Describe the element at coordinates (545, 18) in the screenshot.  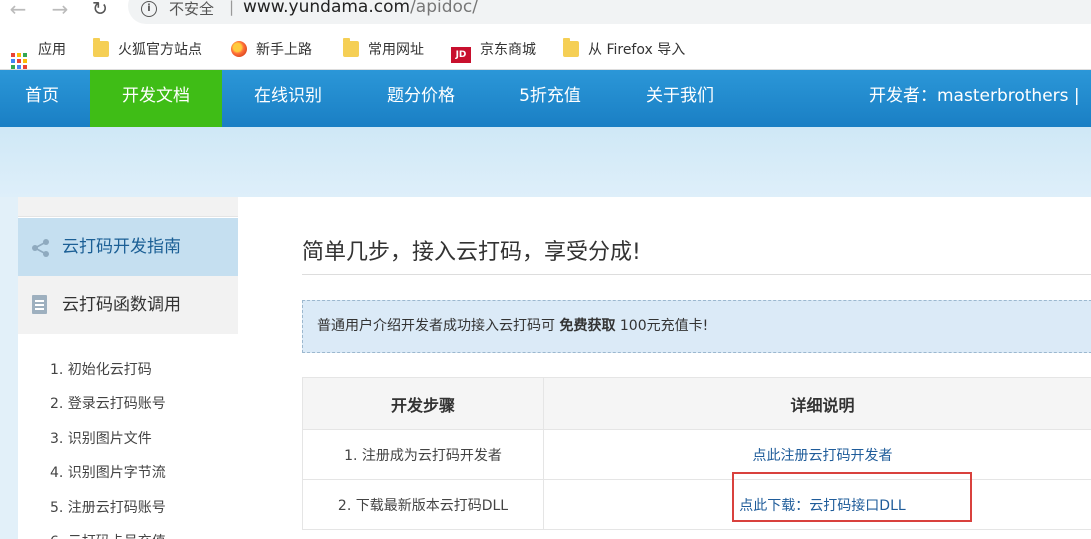
I see `browser-toolbar: ← → ↻ i 不安全 | www.yundama.com/apidoc/` at that location.